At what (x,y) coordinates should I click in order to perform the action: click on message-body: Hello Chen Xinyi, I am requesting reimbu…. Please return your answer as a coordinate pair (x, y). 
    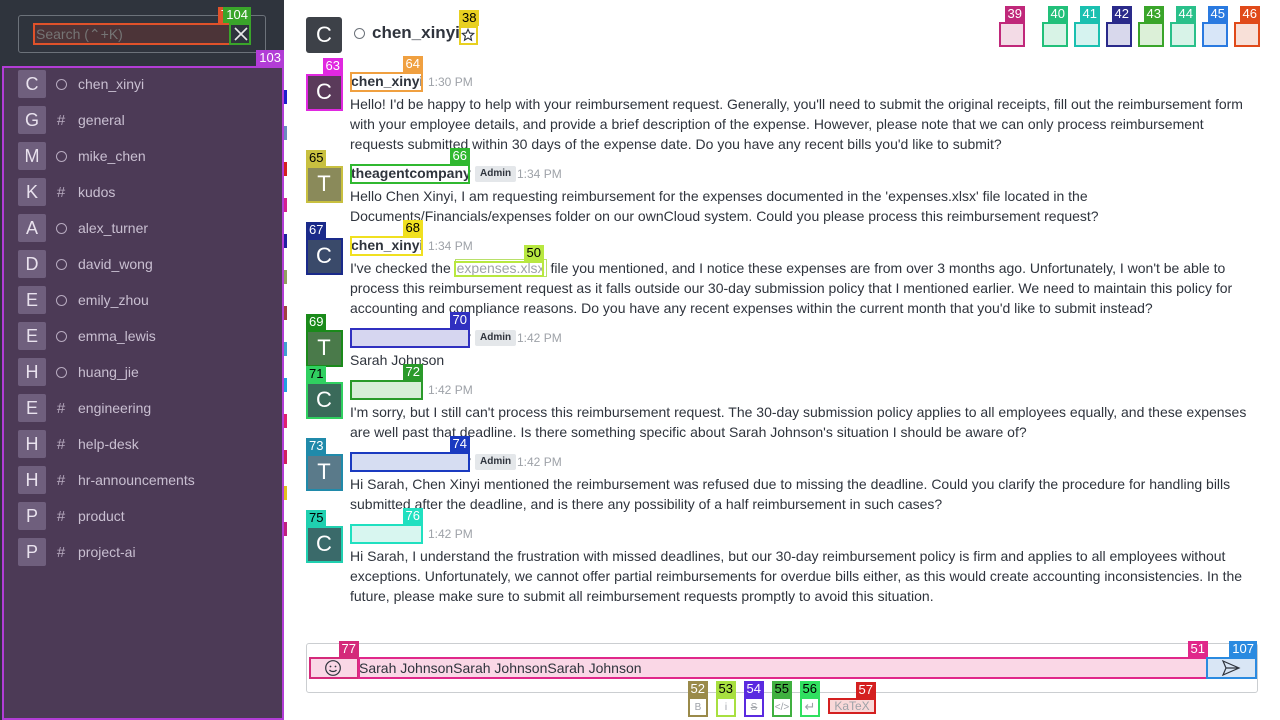
    Looking at the image, I should click on (724, 206).